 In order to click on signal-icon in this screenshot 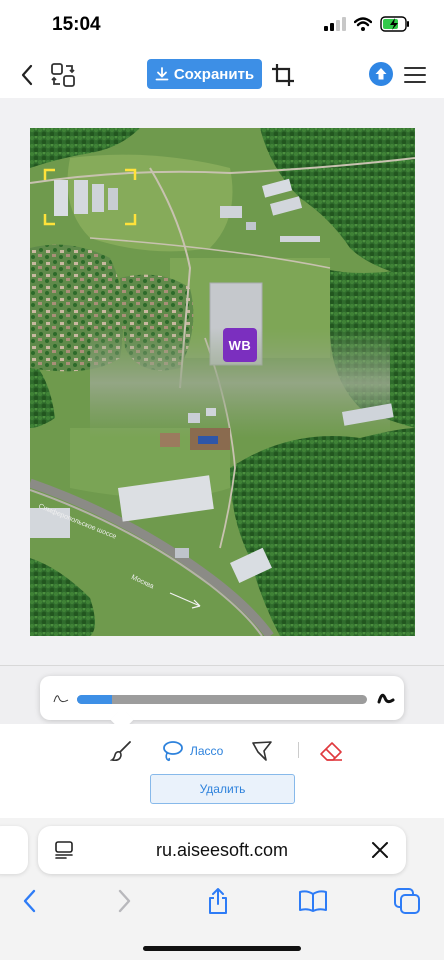, I will do `click(335, 24)`.